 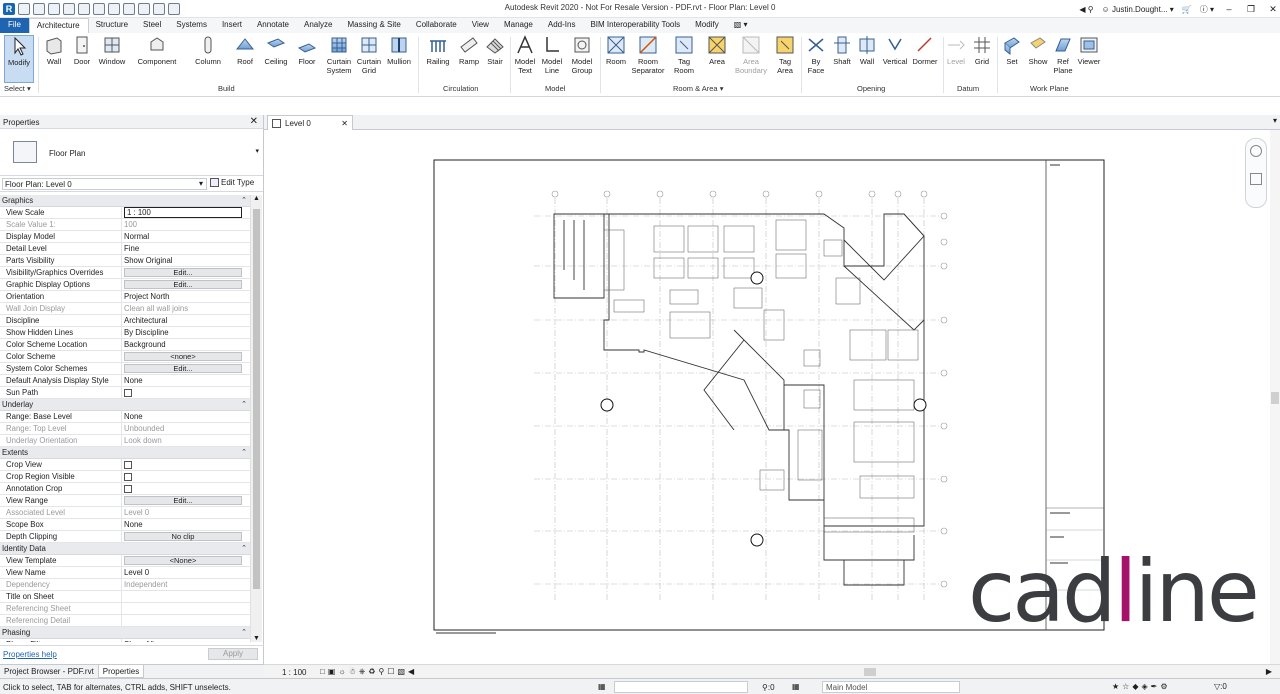 I want to click on property-value-cell: By Discipline, so click(x=186, y=332).